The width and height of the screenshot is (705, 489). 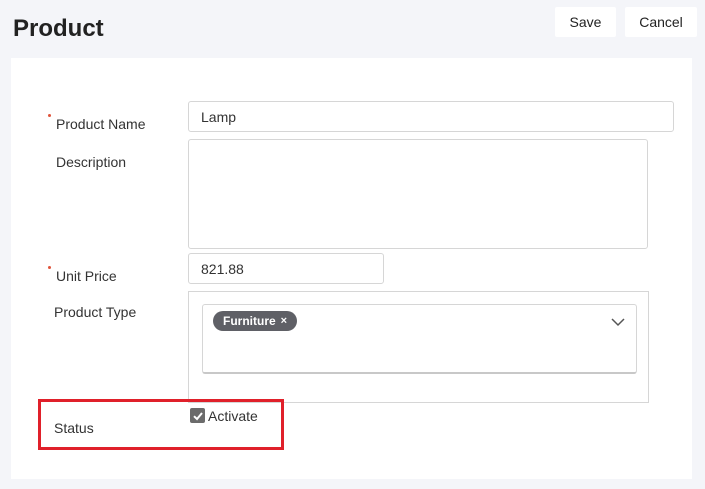 I want to click on activate-checkbox, so click(x=197, y=415).